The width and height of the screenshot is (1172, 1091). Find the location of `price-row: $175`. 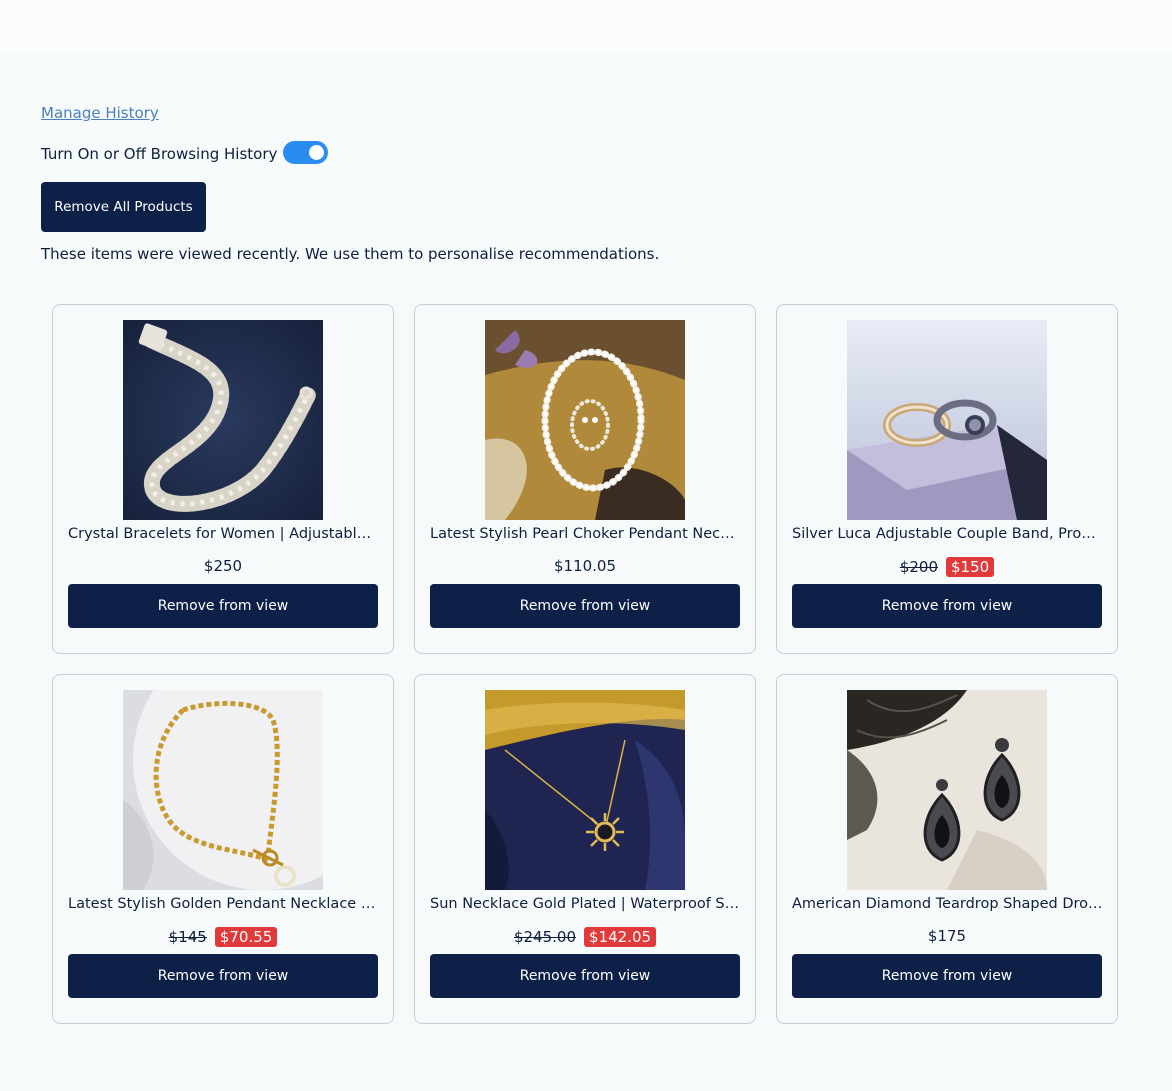

price-row: $175 is located at coordinates (947, 936).